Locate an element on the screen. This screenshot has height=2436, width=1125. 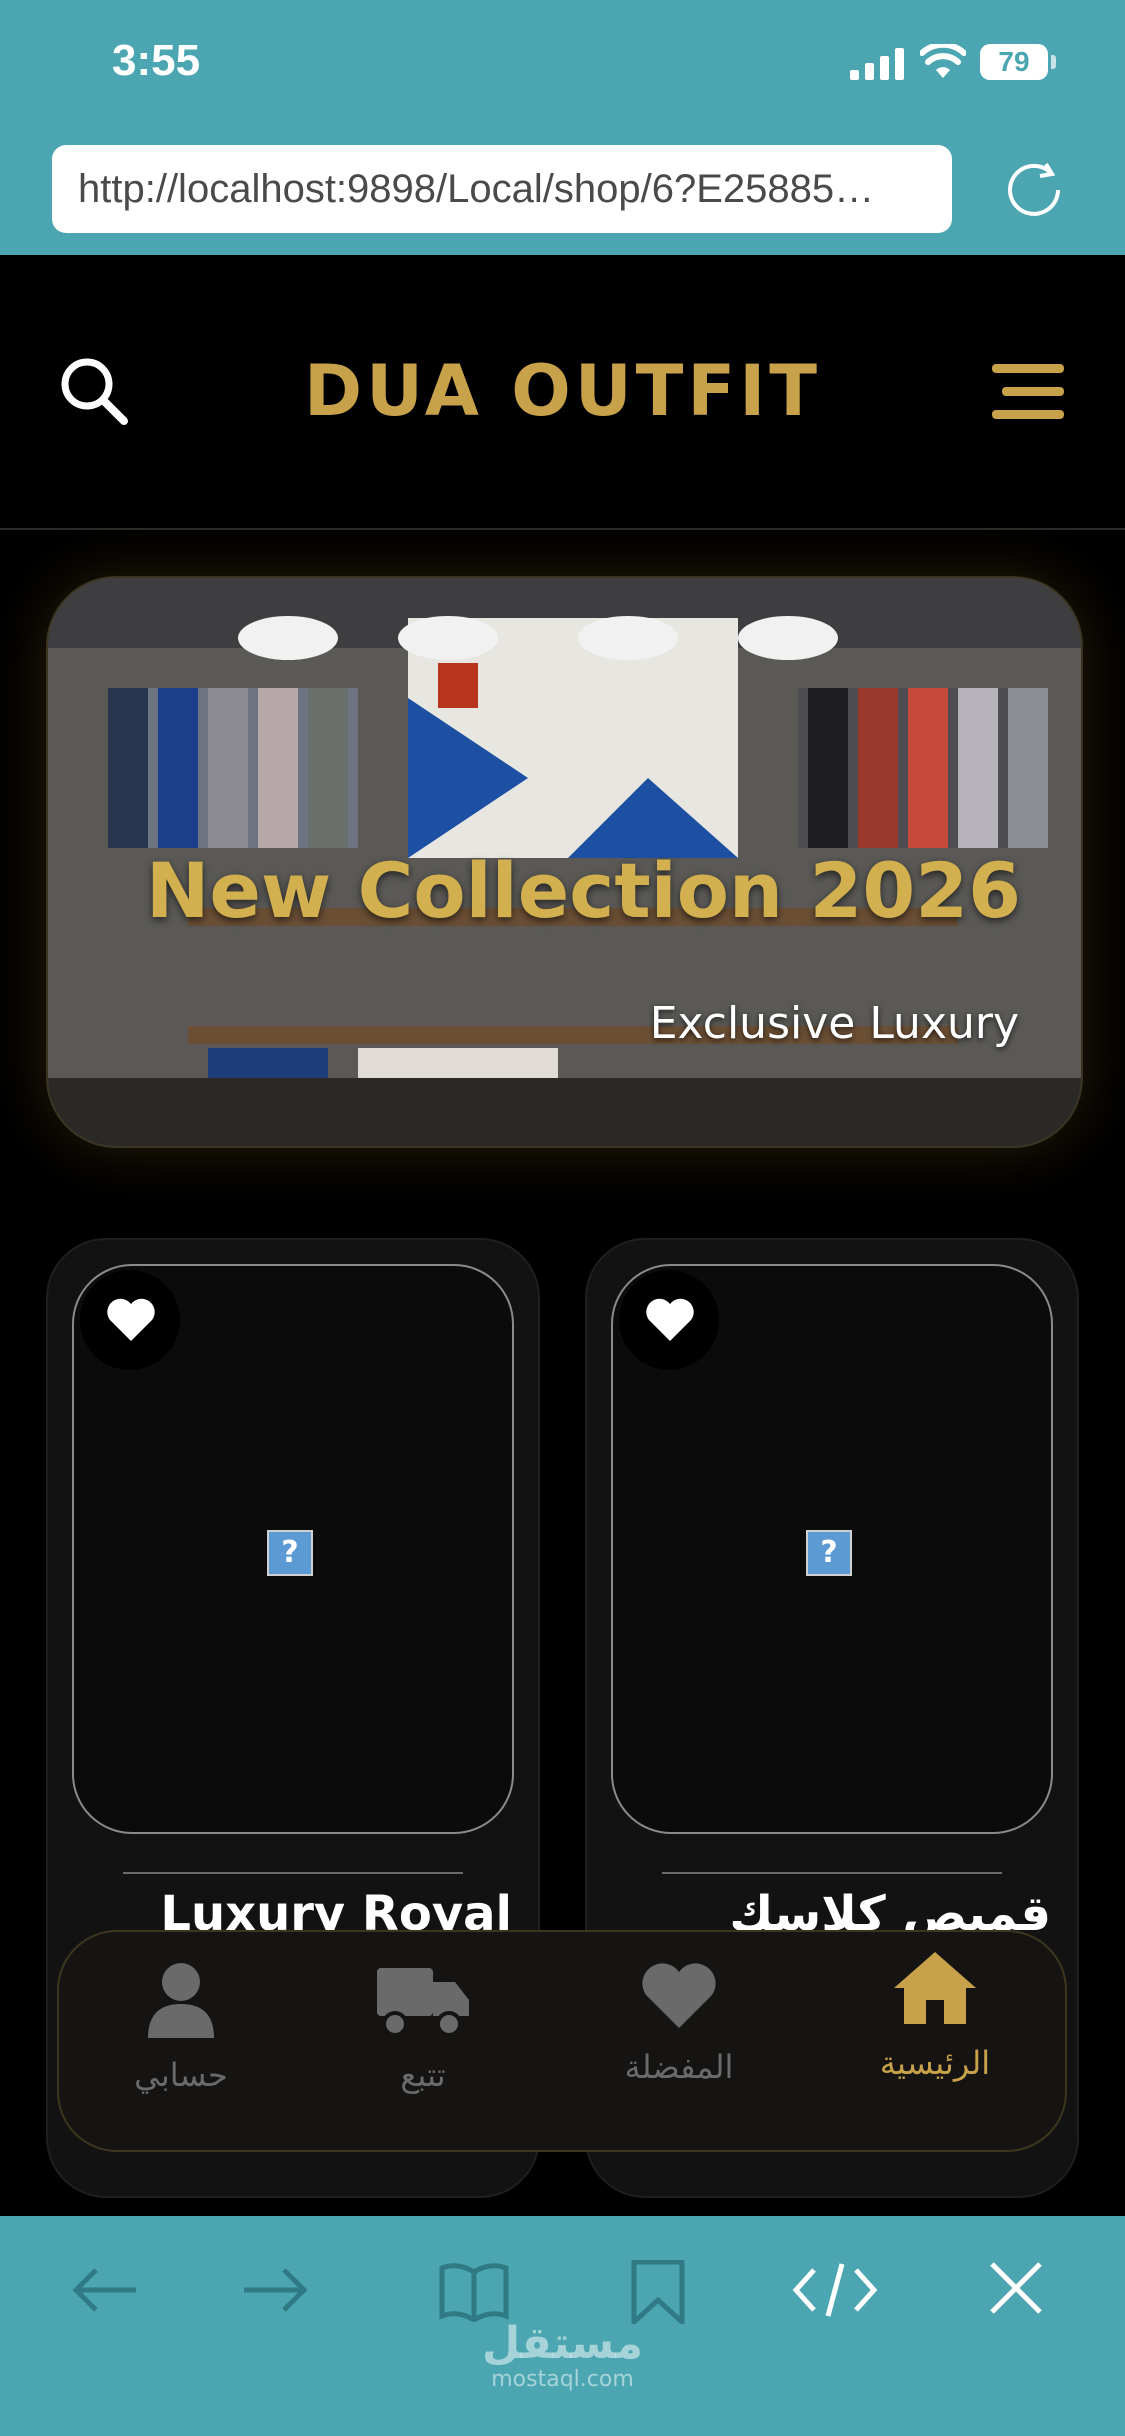
nav-label: المفضلة is located at coordinates (679, 2067).